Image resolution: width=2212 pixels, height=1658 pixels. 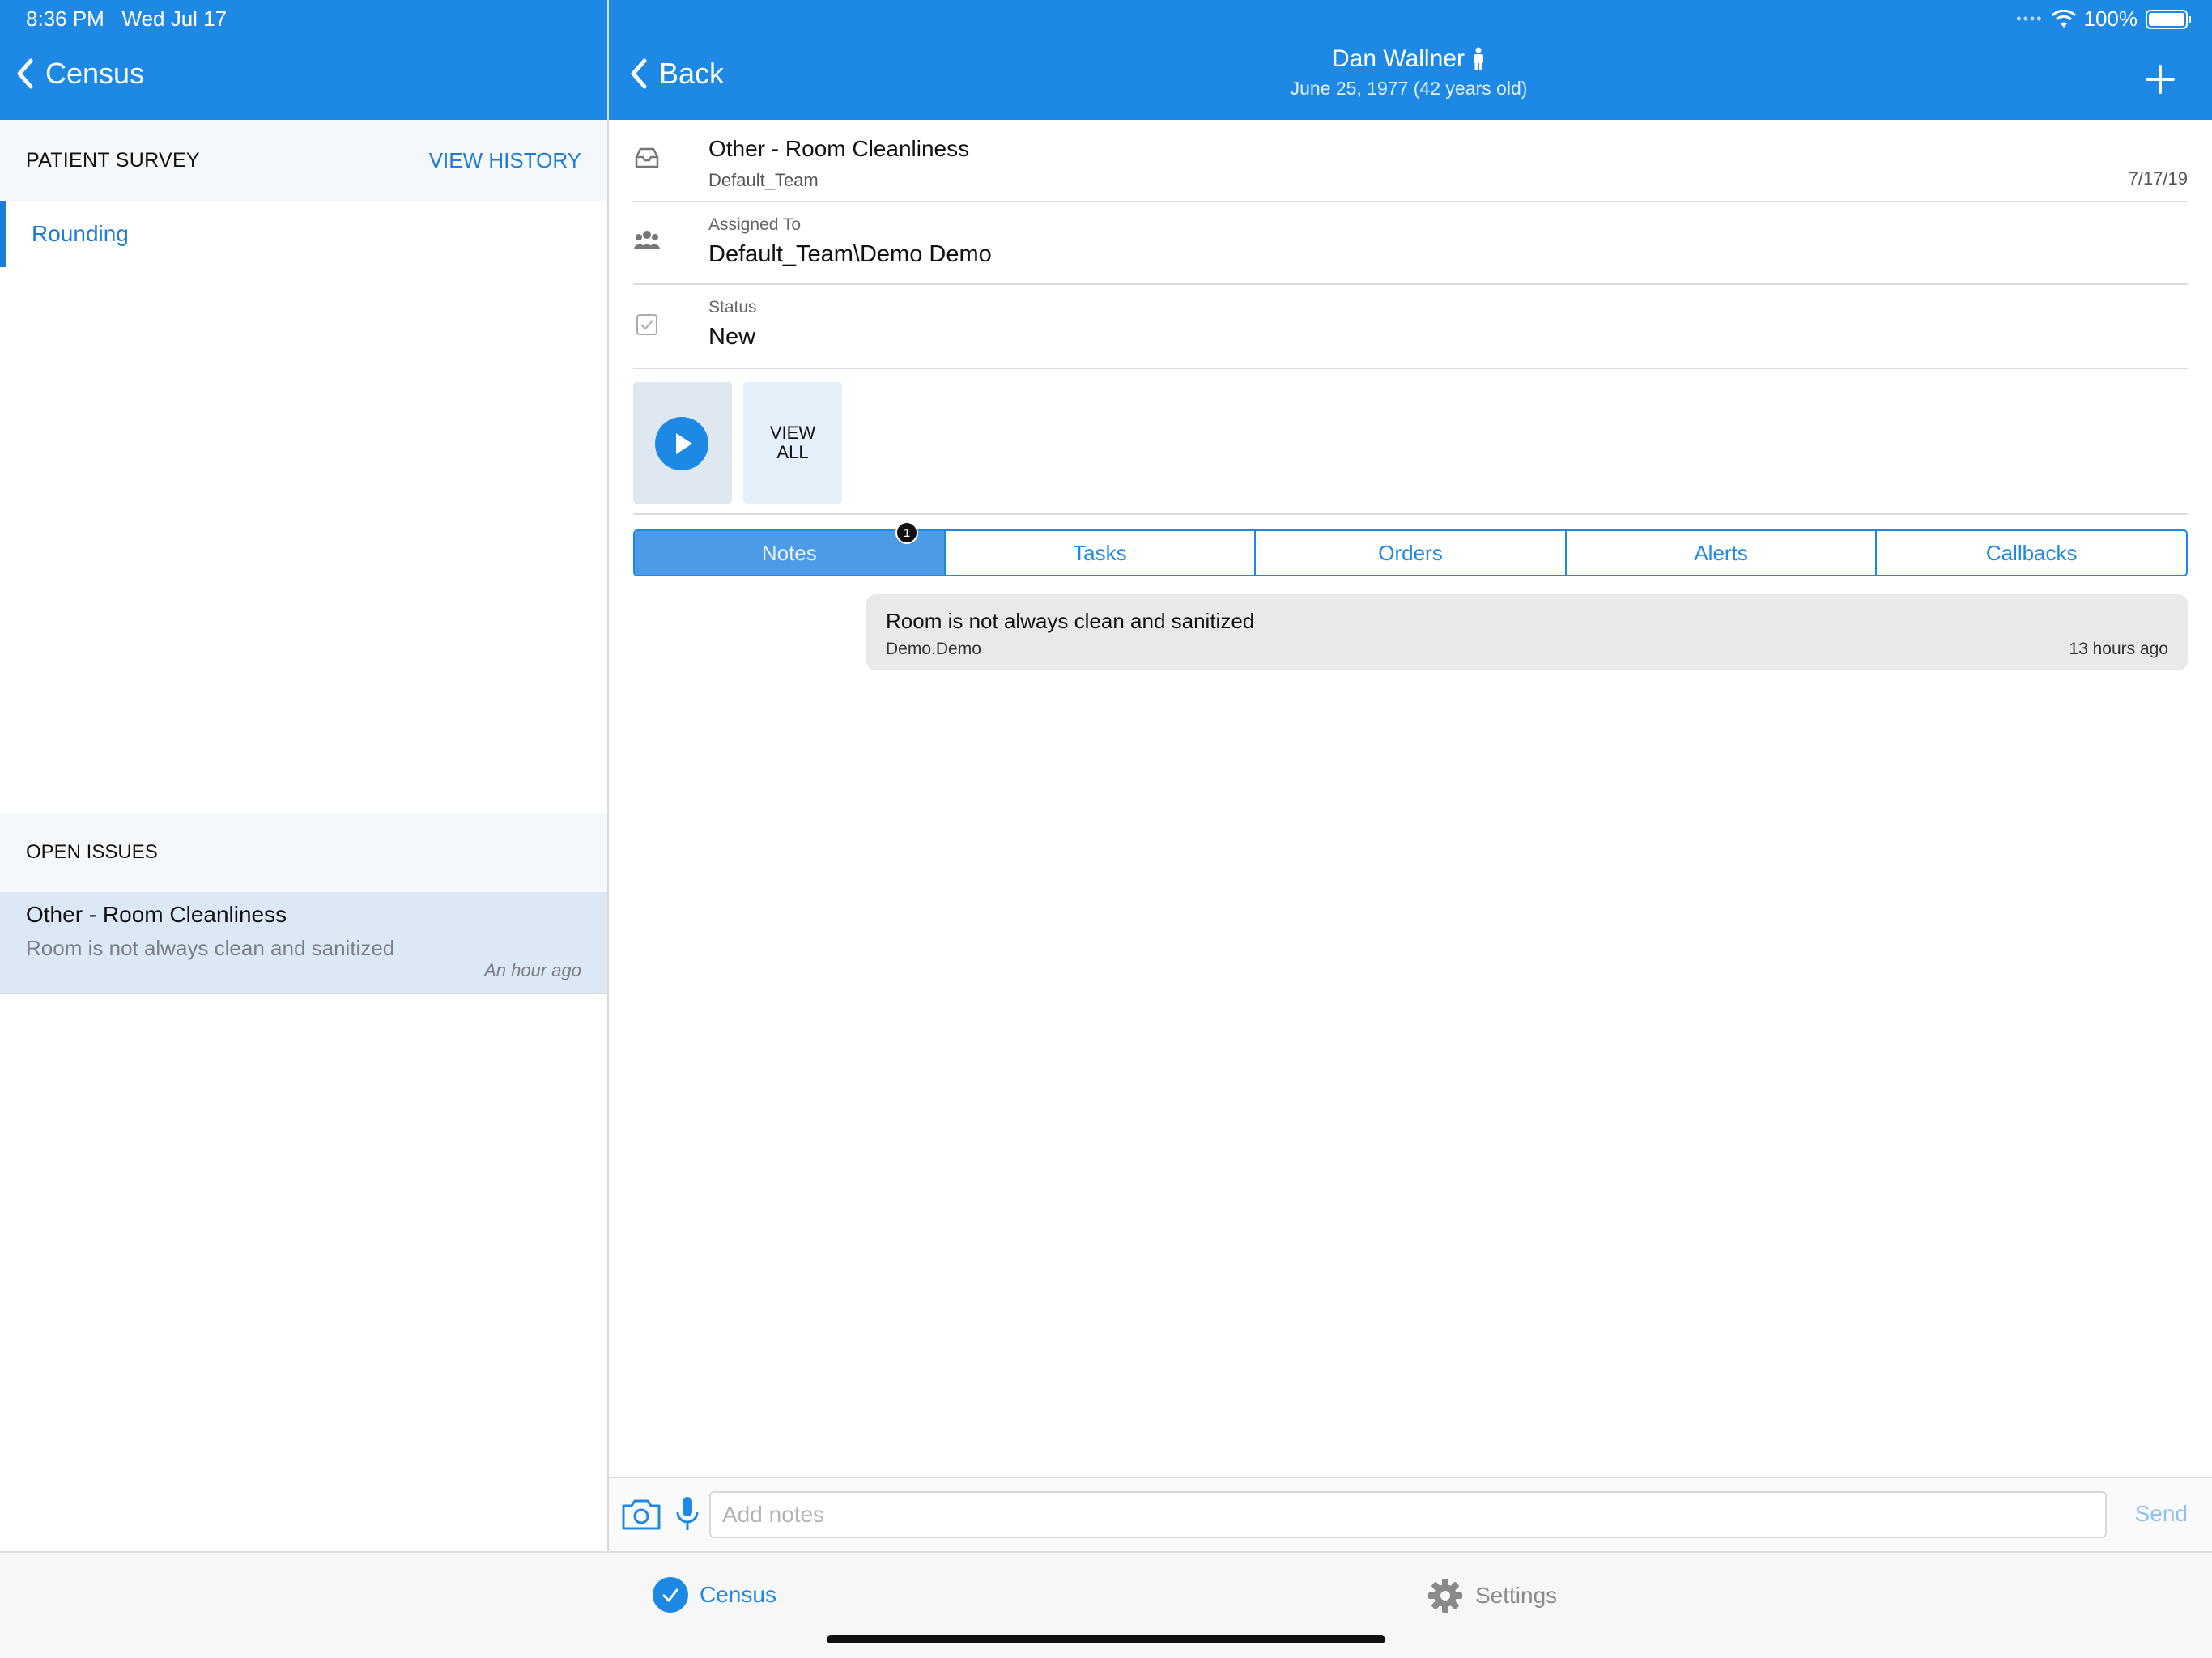 What do you see at coordinates (647, 240) in the screenshot?
I see `group-icon` at bounding box center [647, 240].